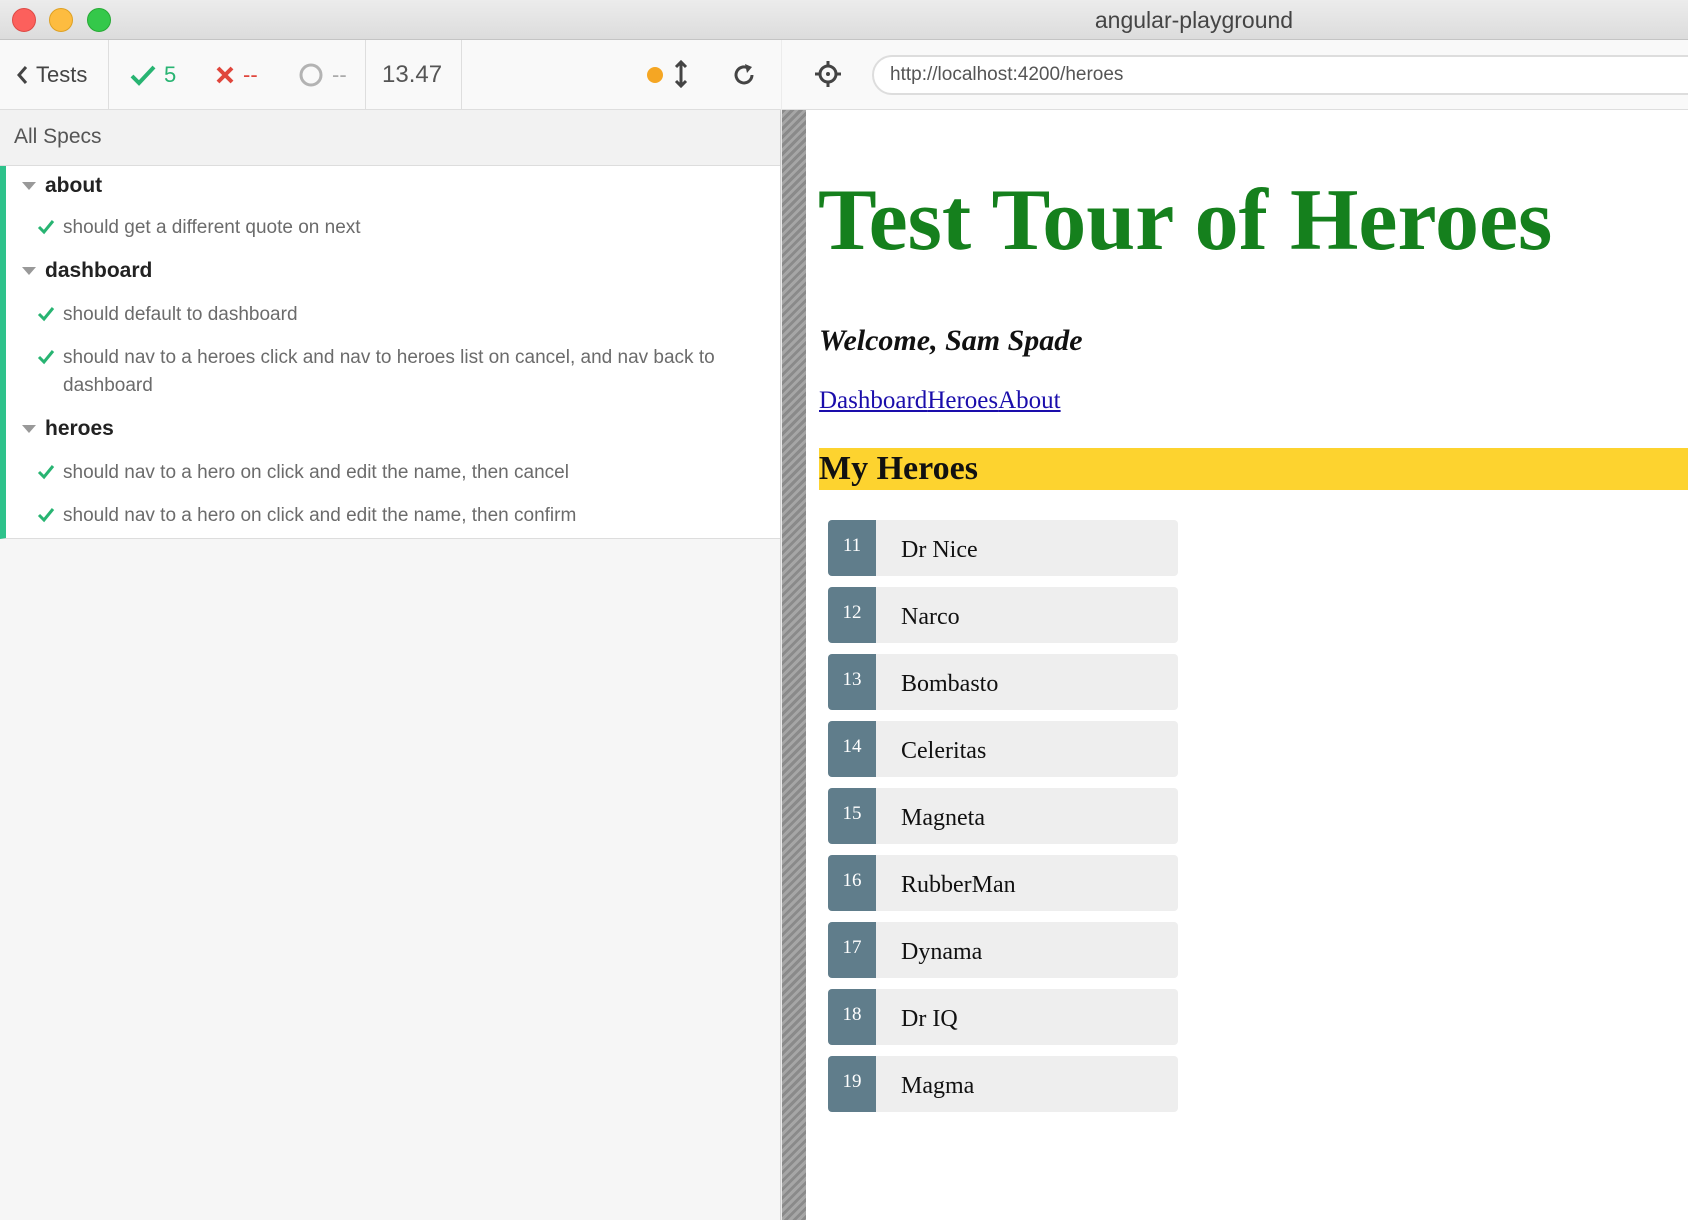 This screenshot has height=1220, width=1688. What do you see at coordinates (180, 314) in the screenshot?
I see `test-label: should default to dashboard` at bounding box center [180, 314].